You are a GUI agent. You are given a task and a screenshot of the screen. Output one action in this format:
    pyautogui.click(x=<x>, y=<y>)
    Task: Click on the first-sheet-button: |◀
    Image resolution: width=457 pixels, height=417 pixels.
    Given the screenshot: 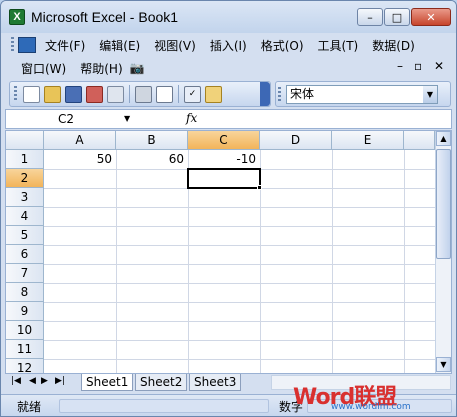 What is the action you would take?
    pyautogui.click(x=16, y=381)
    